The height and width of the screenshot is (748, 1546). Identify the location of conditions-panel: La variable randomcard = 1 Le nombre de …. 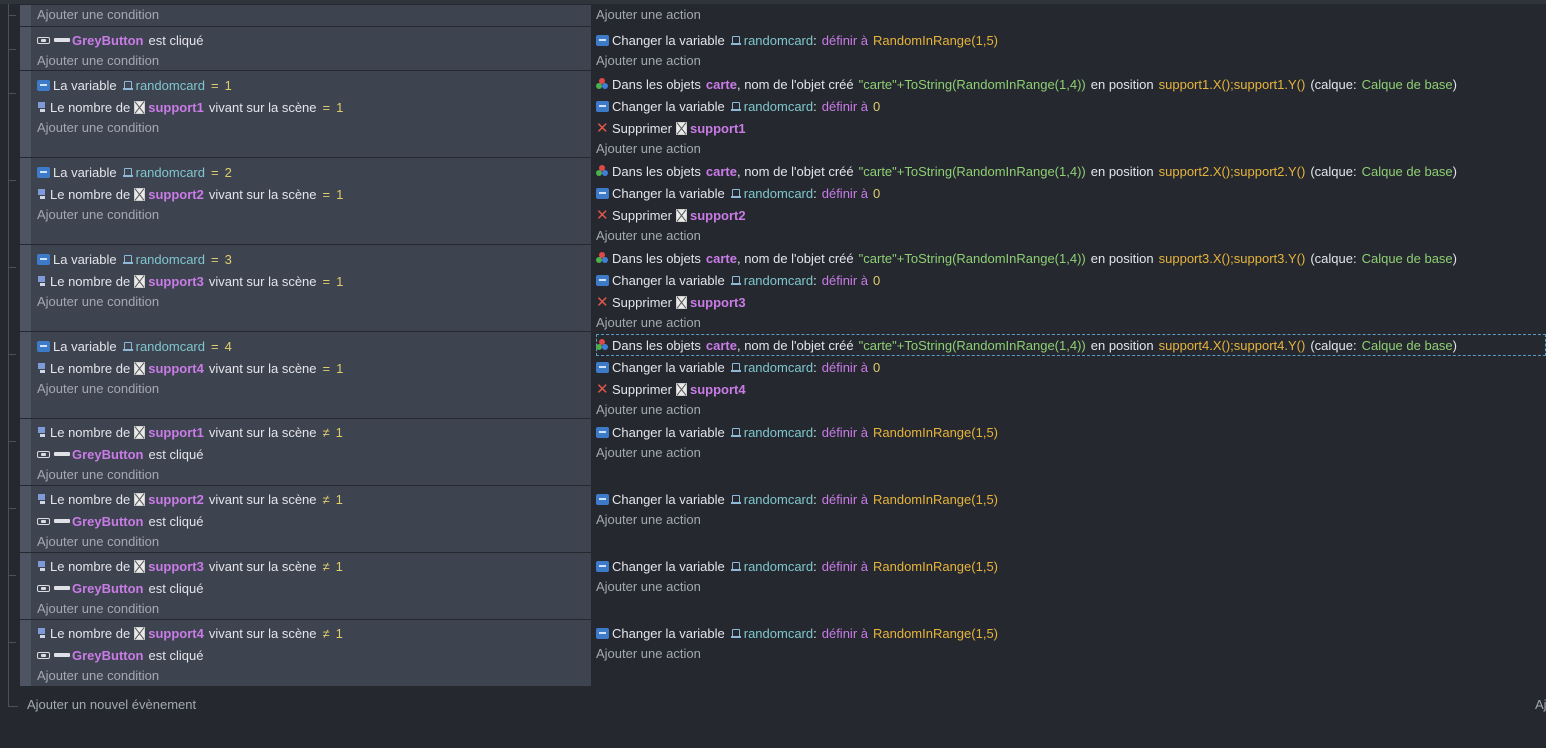
(305, 114).